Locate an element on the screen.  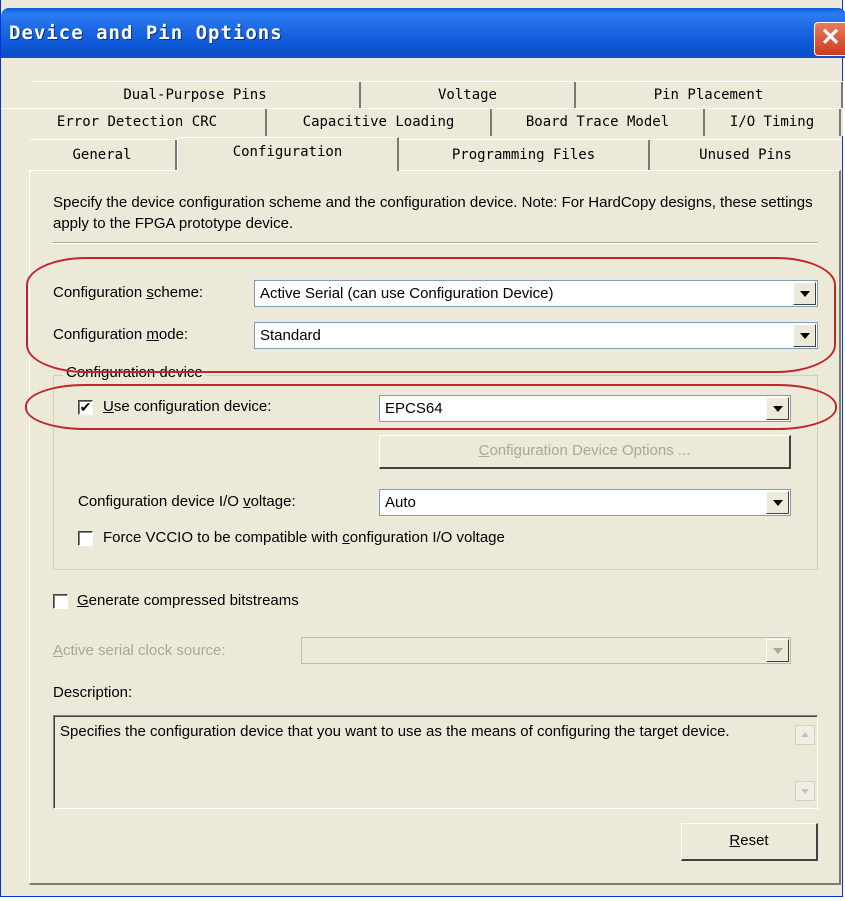
use-configuration-device-checkbox: ✔ is located at coordinates (85, 407).